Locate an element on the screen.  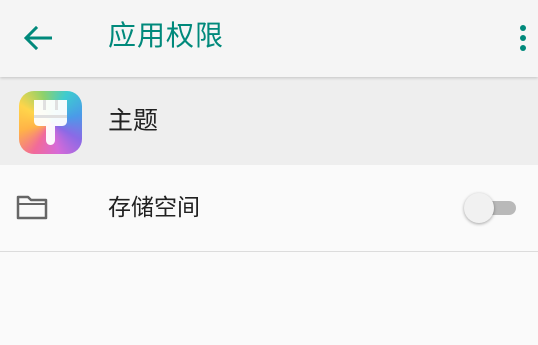
folder-icon is located at coordinates (32, 207).